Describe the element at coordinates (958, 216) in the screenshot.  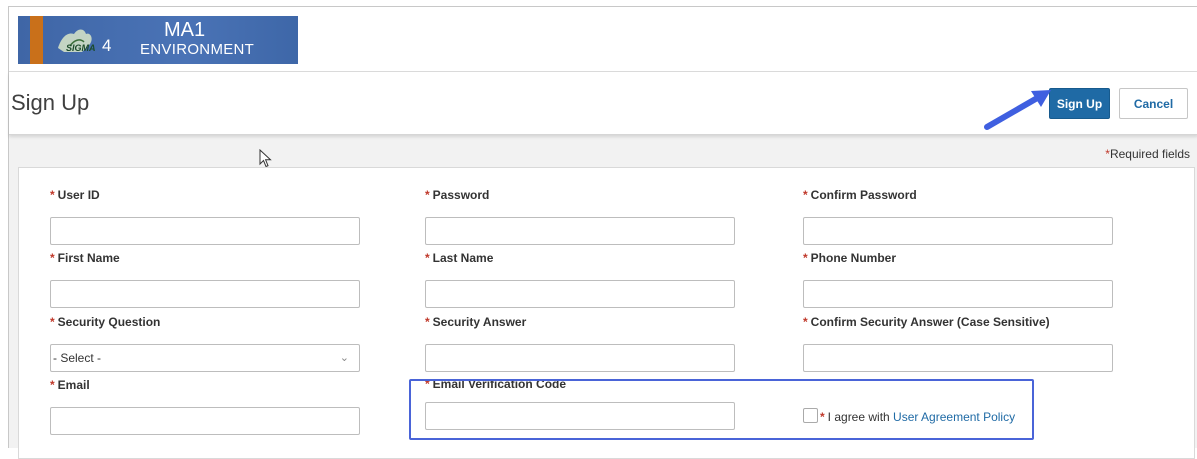
I see `confirm-password-field: * Confirm Password` at that location.